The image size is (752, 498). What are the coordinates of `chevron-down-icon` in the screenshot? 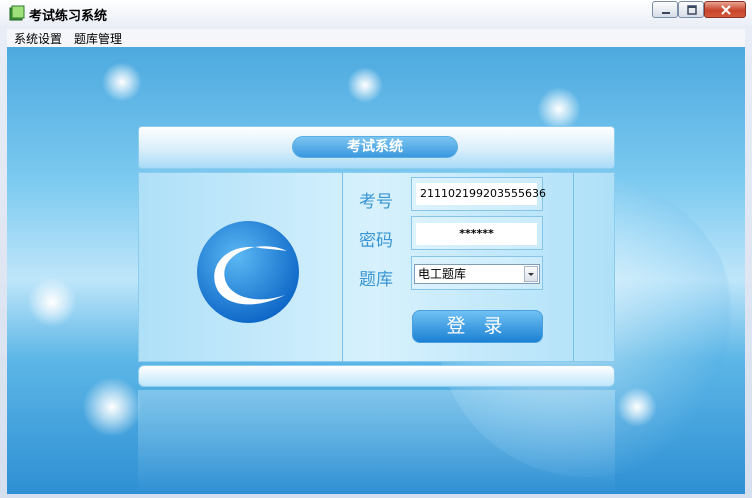 It's located at (531, 274).